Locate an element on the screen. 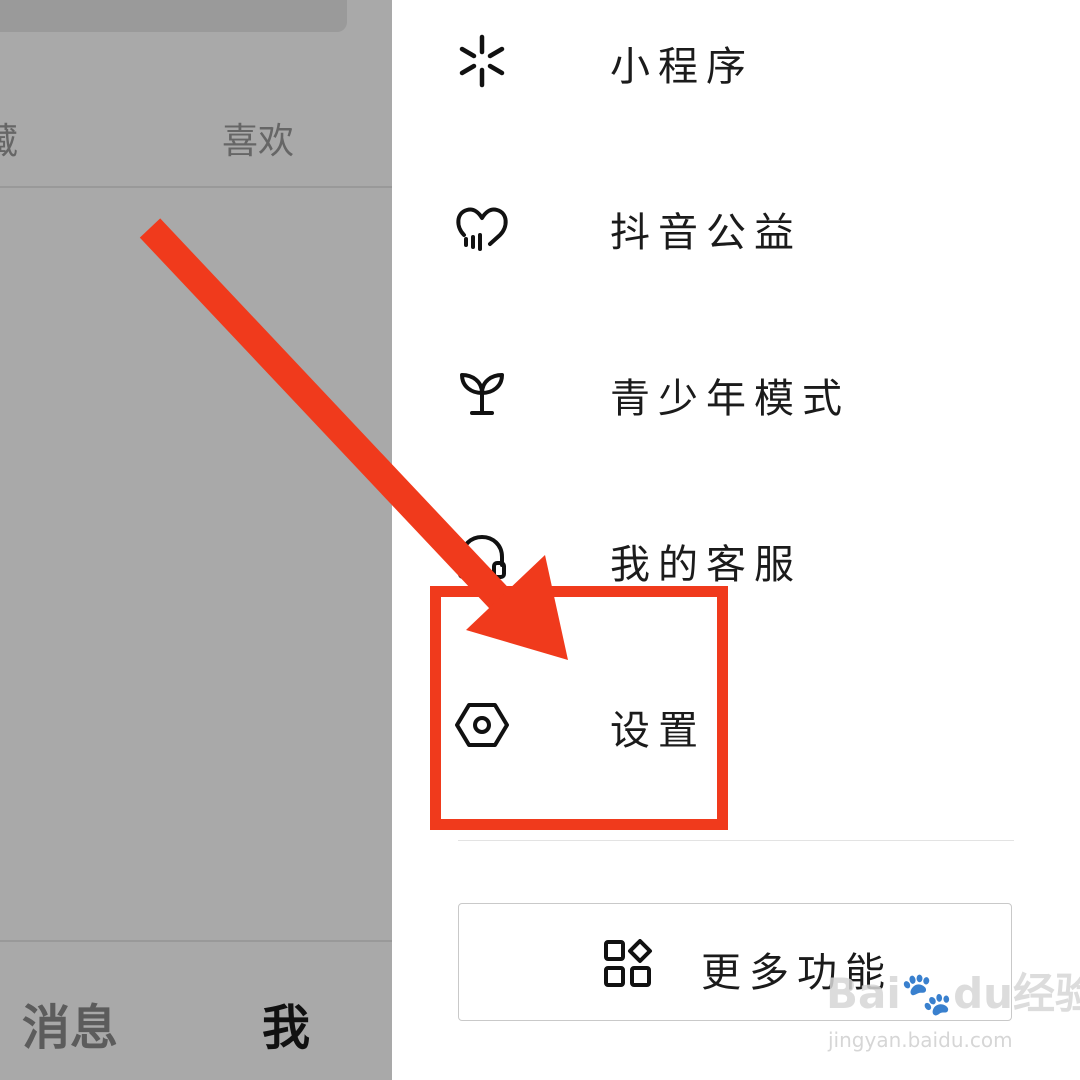 This screenshot has height=1080, width=1080. tab-favorites: 藏 is located at coordinates (9, 138).